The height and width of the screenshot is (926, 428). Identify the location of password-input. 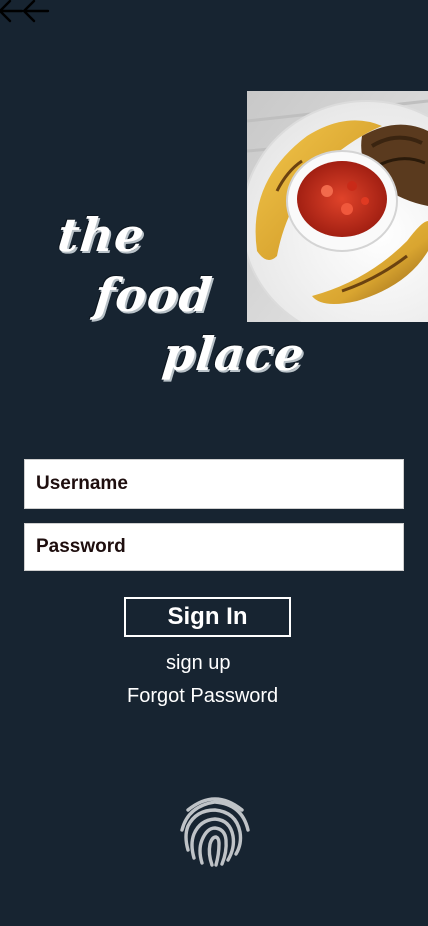
(214, 547).